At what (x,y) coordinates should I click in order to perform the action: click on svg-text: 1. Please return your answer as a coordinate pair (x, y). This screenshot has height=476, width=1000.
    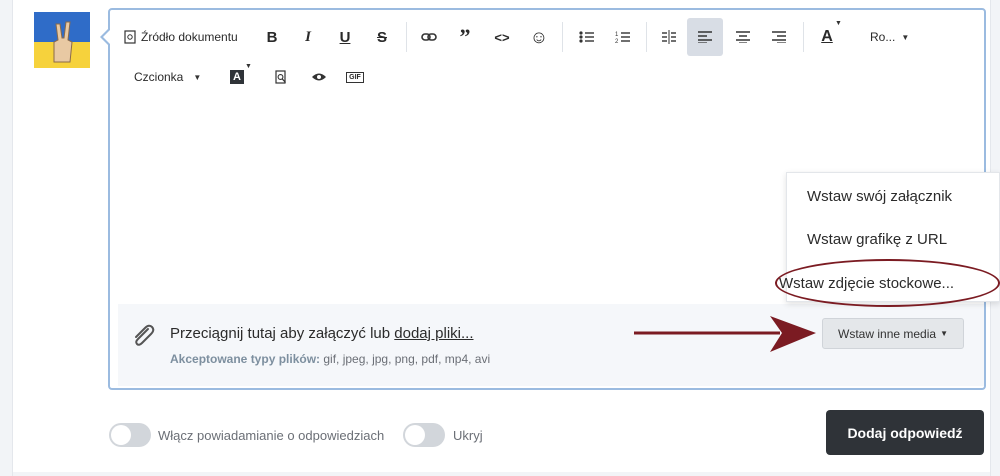
    Looking at the image, I should click on (617, 35).